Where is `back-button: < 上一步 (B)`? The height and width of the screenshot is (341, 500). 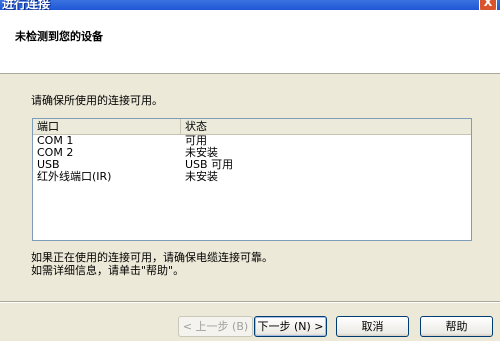 back-button: < 上一步 (B) is located at coordinates (215, 326).